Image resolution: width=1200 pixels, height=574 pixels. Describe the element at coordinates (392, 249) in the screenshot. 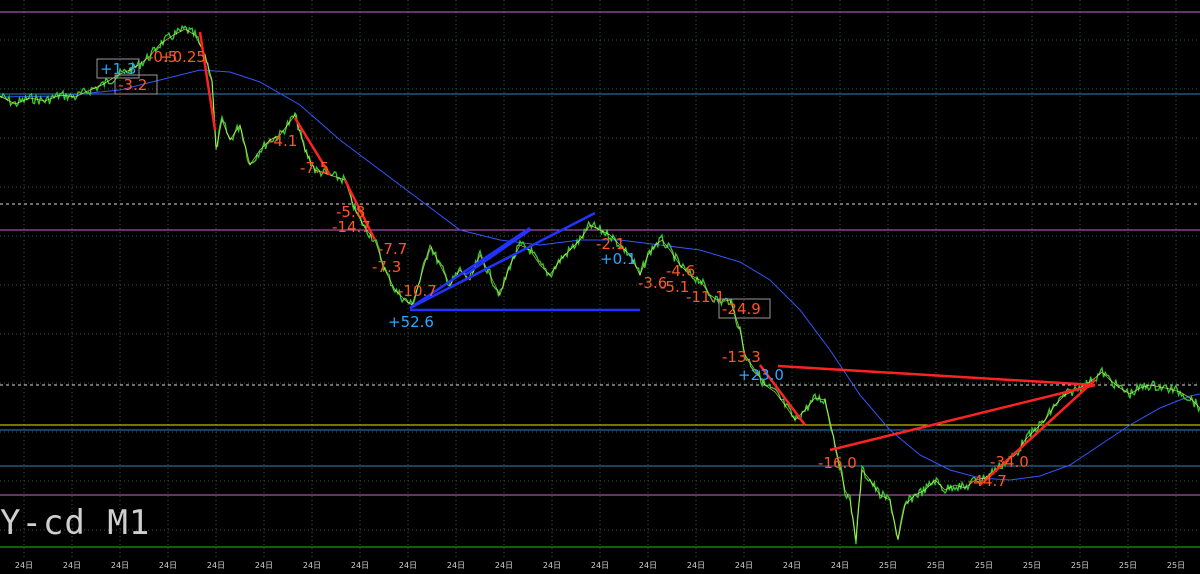

I see `trade-label: -7.7` at that location.